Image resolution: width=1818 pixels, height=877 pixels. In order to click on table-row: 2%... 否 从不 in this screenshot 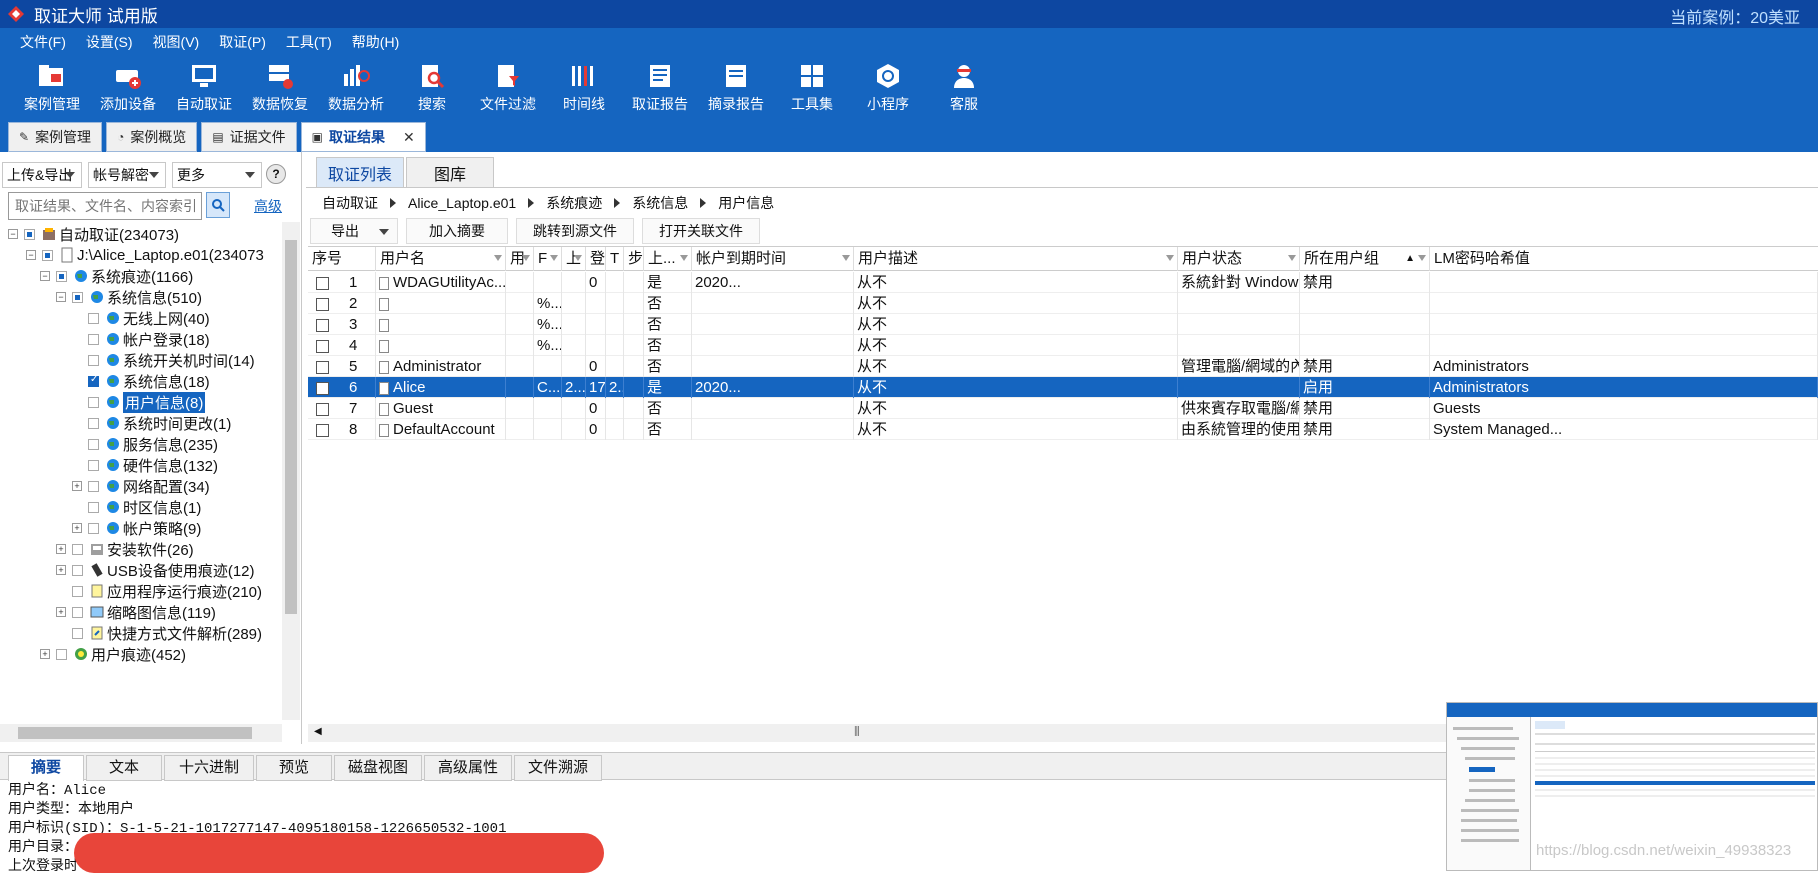, I will do `click(1063, 303)`.